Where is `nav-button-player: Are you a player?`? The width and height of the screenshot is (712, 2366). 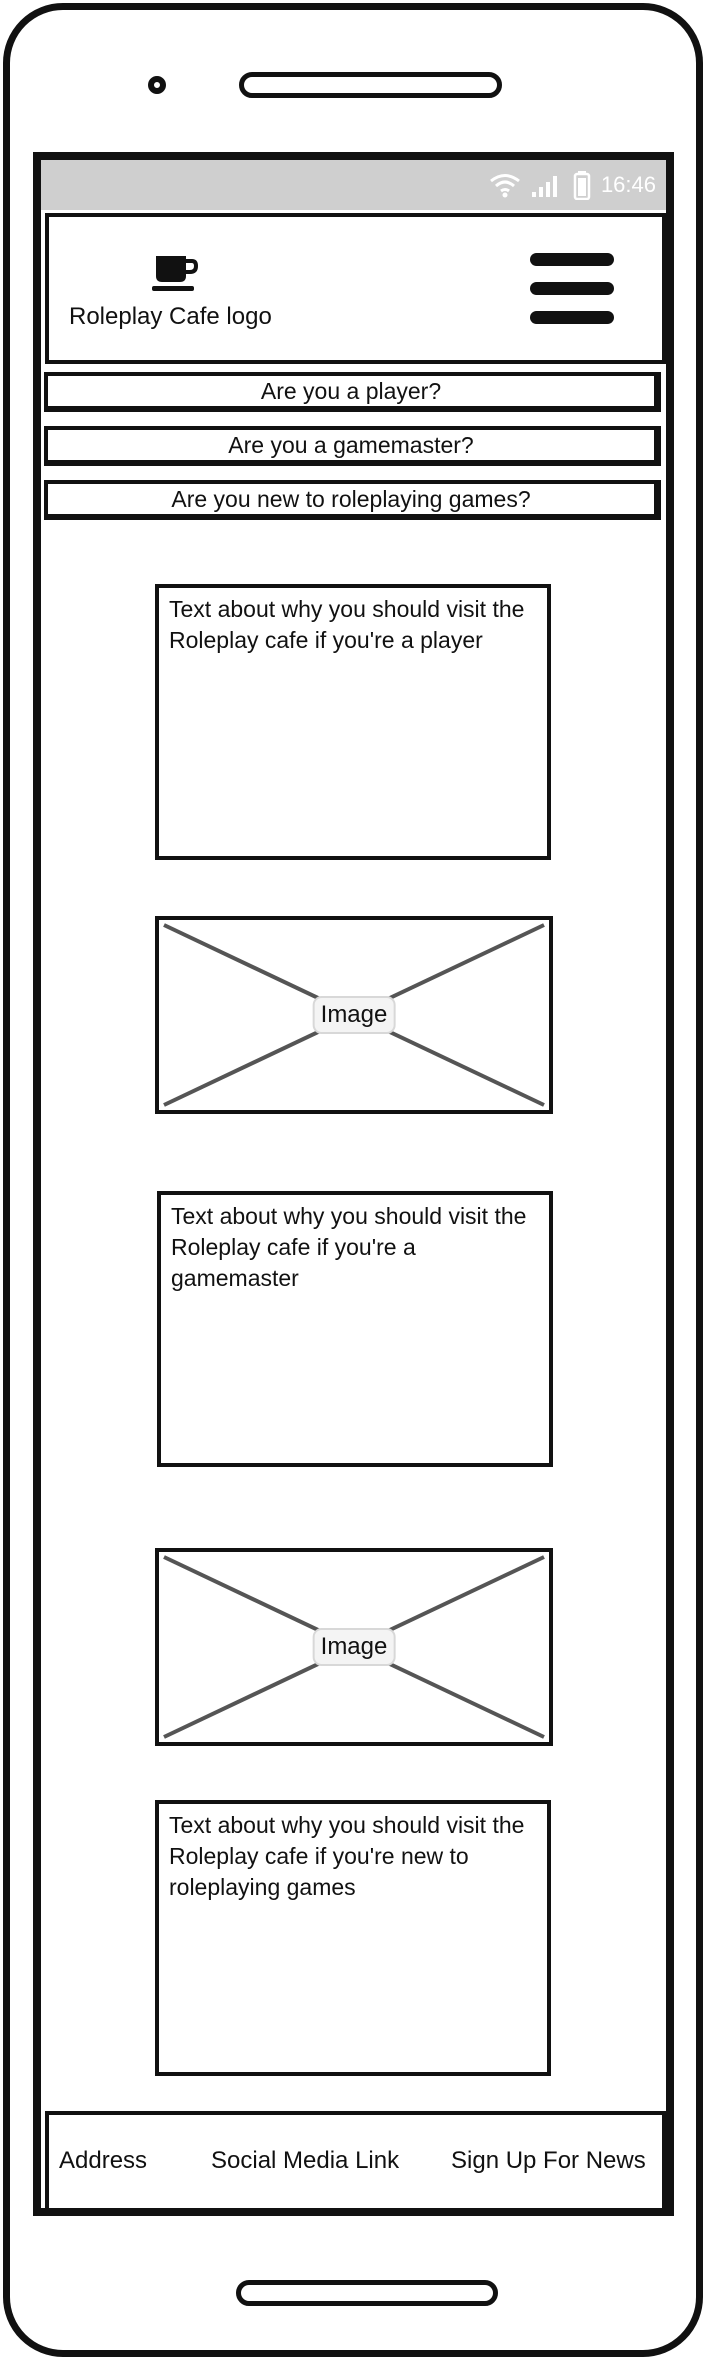
nav-button-player: Are you a player? is located at coordinates (352, 392).